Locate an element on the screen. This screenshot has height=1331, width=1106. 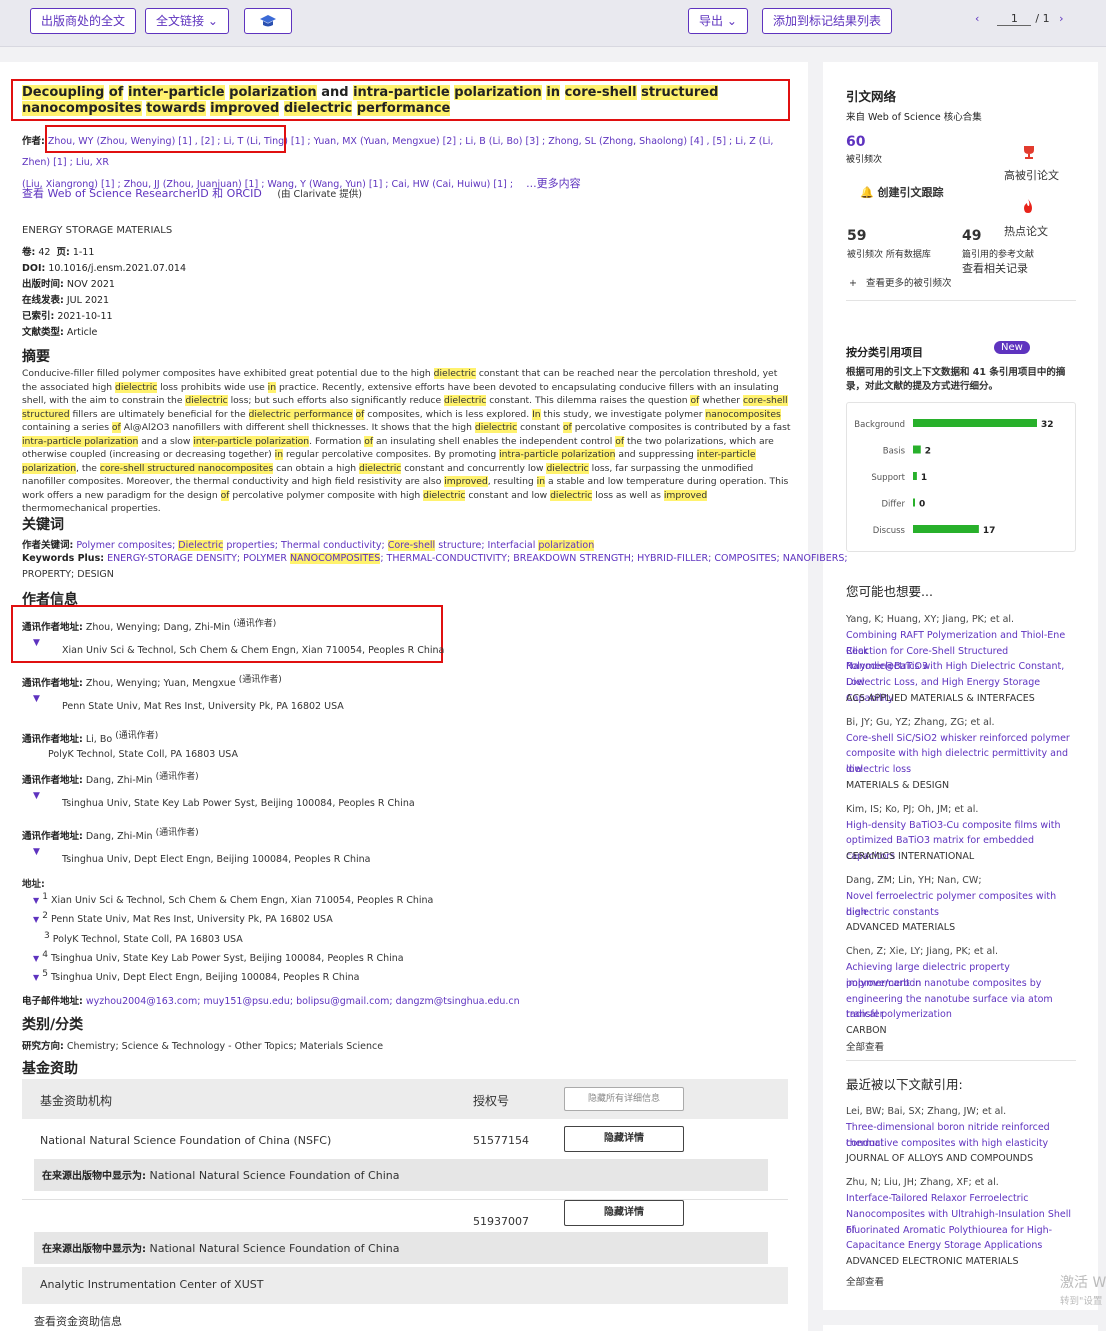
abstract-segment: In is located at coordinates (536, 414).